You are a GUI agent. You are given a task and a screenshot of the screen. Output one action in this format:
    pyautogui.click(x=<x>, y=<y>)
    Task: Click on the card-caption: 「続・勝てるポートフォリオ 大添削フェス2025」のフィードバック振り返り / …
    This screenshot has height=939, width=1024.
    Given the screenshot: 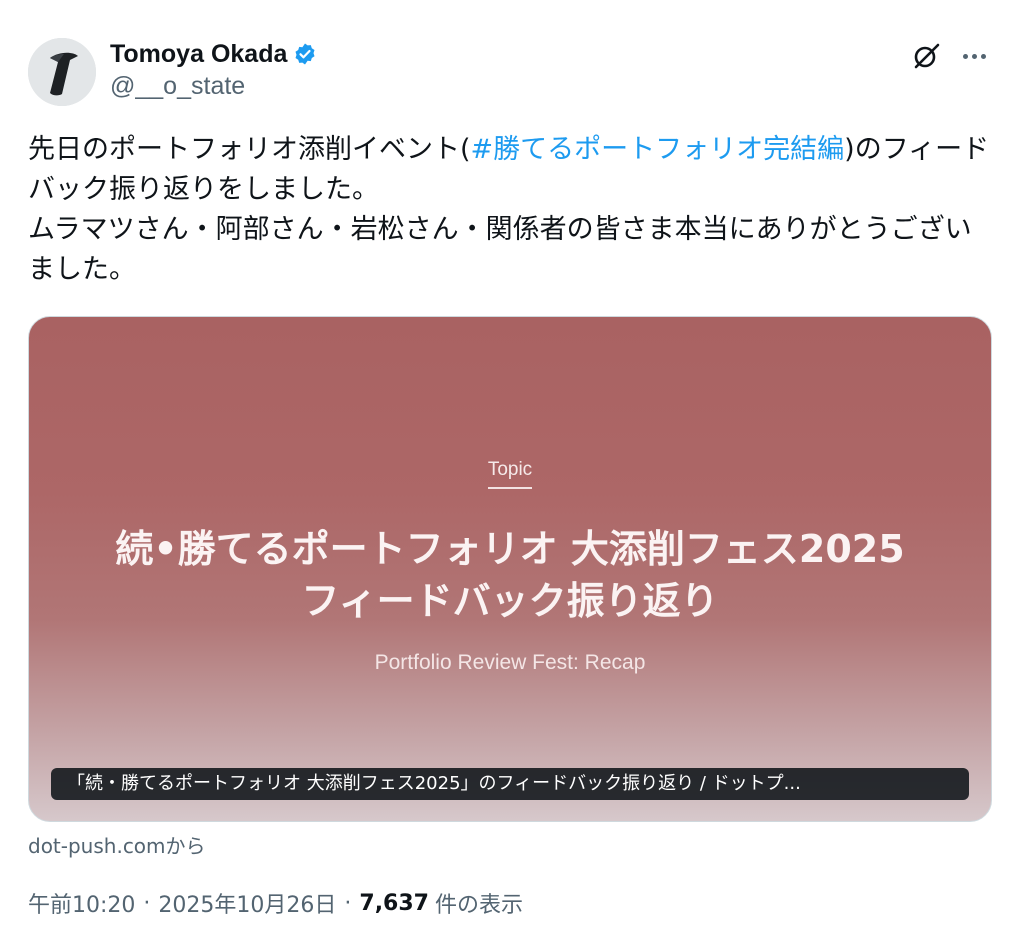 What is the action you would take?
    pyautogui.click(x=510, y=784)
    